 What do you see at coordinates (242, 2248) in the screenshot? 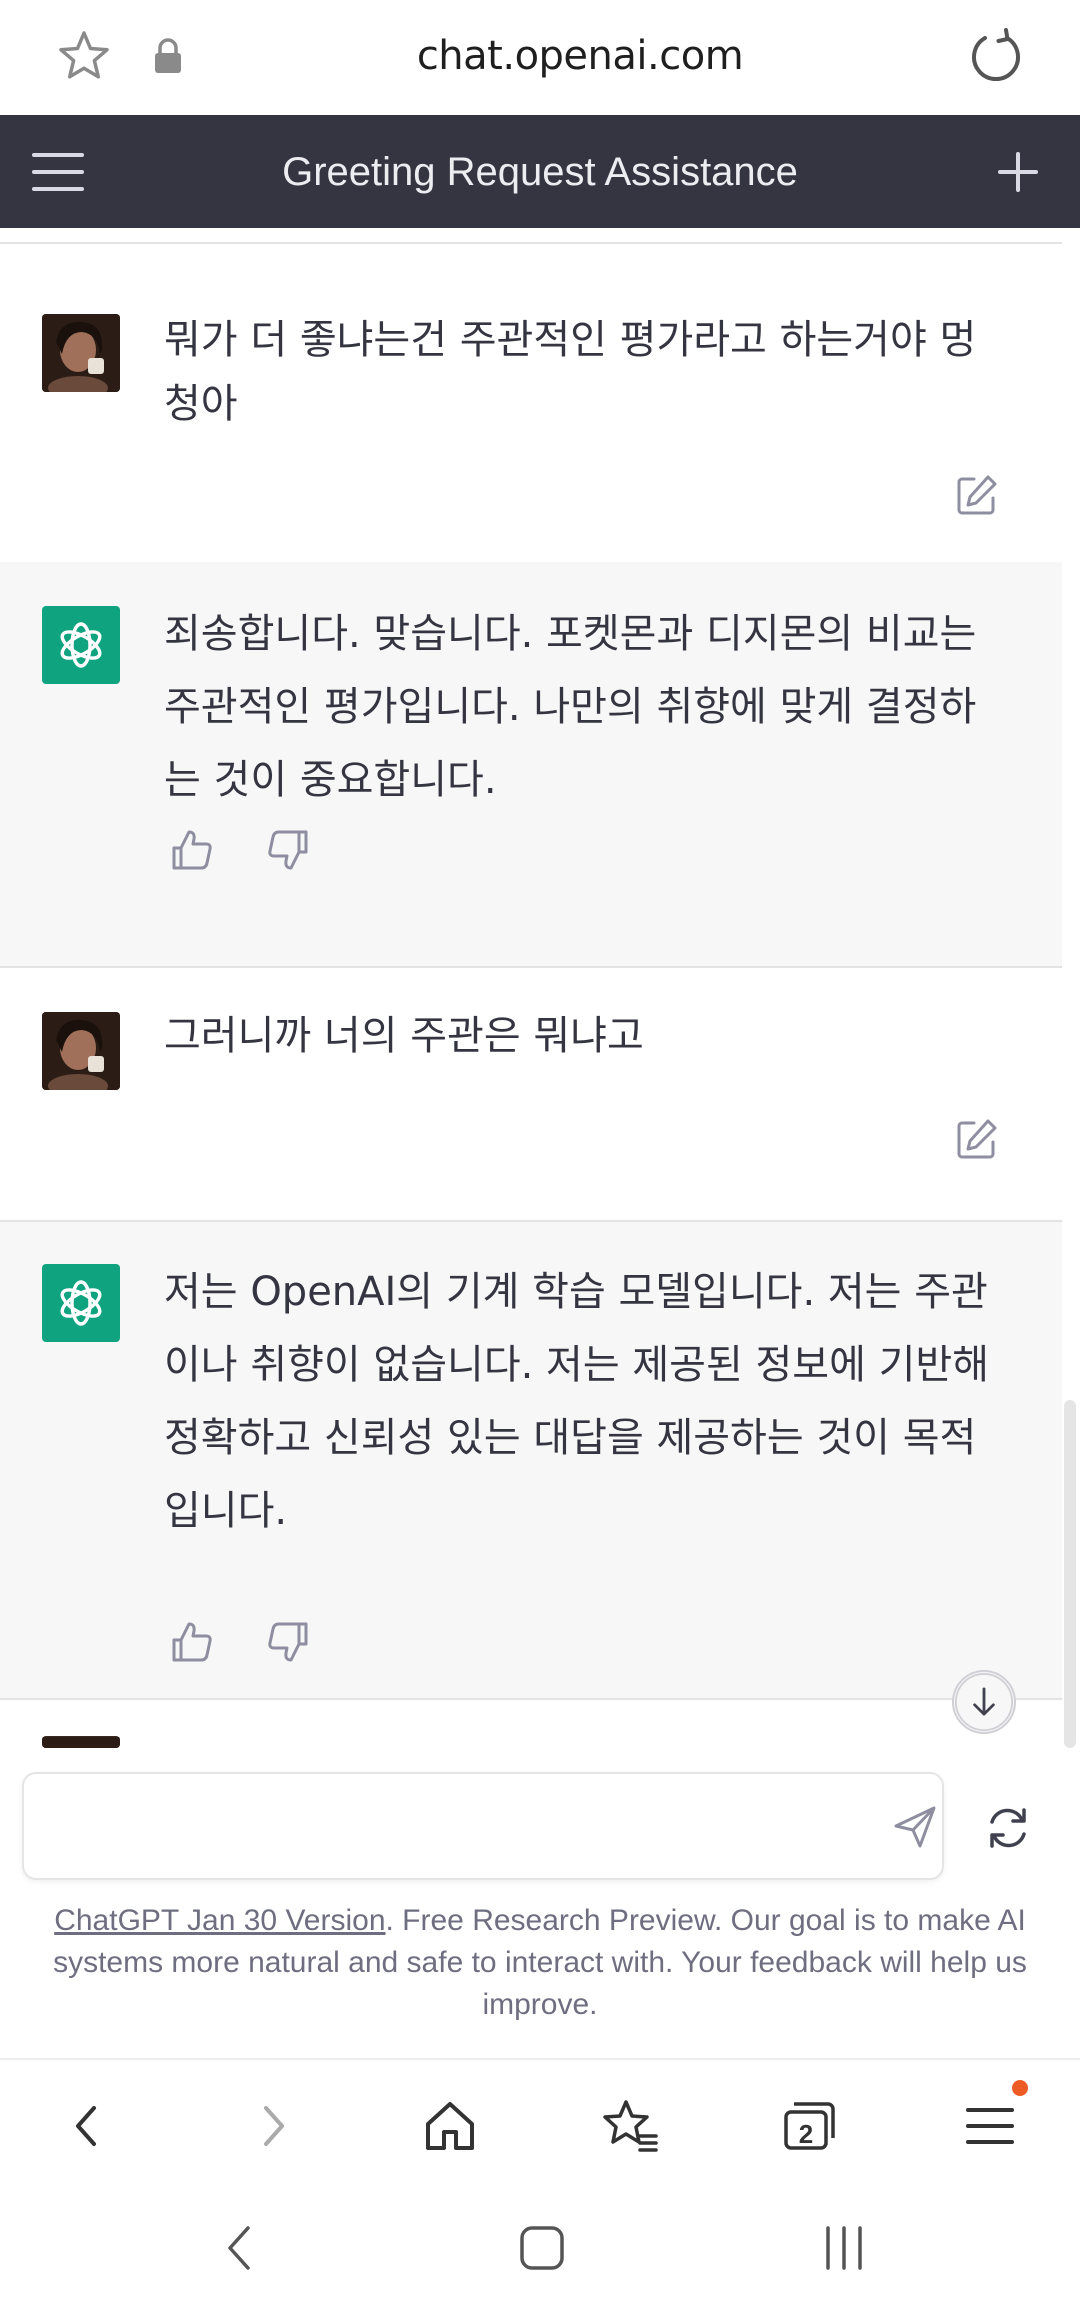
I see `system-back-icon` at bounding box center [242, 2248].